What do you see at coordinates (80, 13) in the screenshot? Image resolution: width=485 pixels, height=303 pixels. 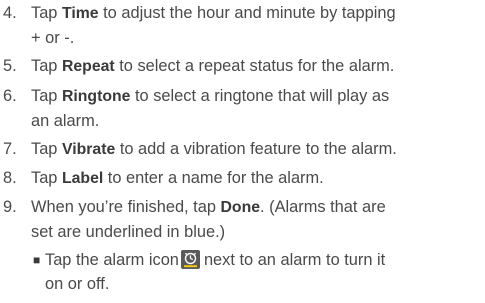 I see `step-keyword: Time` at bounding box center [80, 13].